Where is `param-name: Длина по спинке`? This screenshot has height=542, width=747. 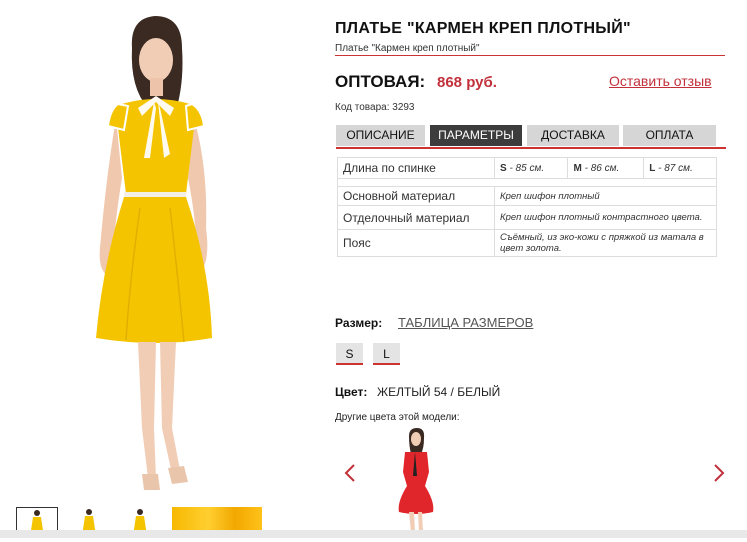 param-name: Длина по спинке is located at coordinates (416, 168).